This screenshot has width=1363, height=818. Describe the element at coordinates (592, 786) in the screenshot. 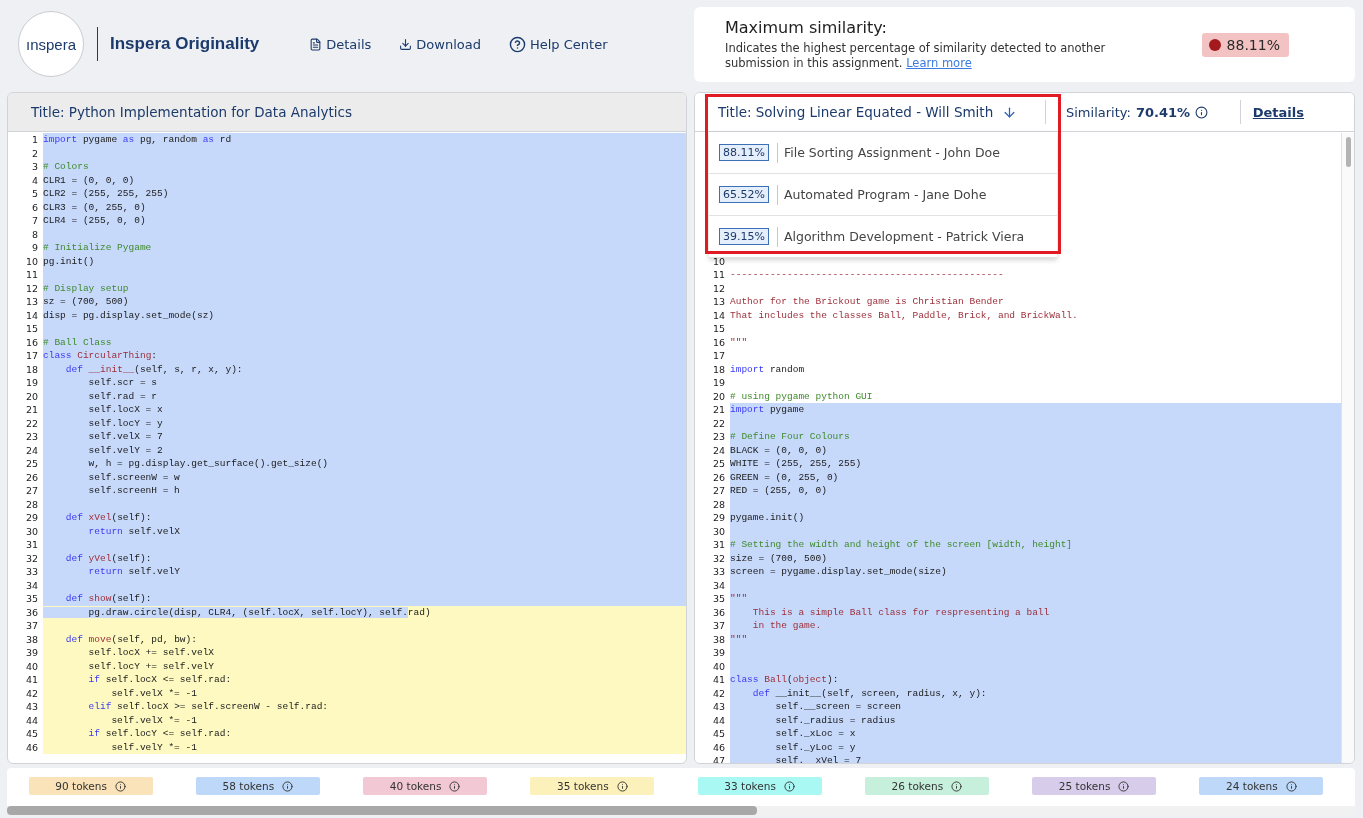

I see `token-chip: 35 tokens` at that location.